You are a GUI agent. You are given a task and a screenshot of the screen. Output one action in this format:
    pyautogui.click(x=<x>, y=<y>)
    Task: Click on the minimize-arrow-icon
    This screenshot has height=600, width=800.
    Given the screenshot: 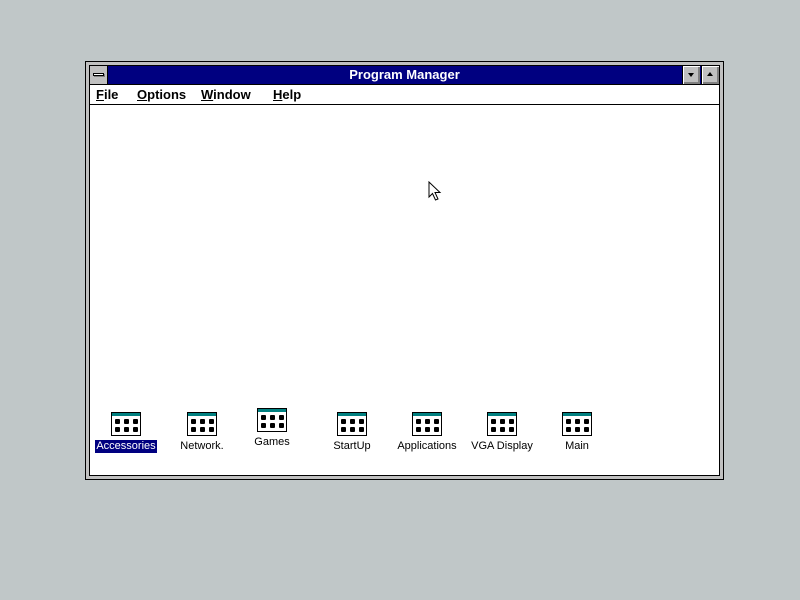 What is the action you would take?
    pyautogui.click(x=691, y=75)
    